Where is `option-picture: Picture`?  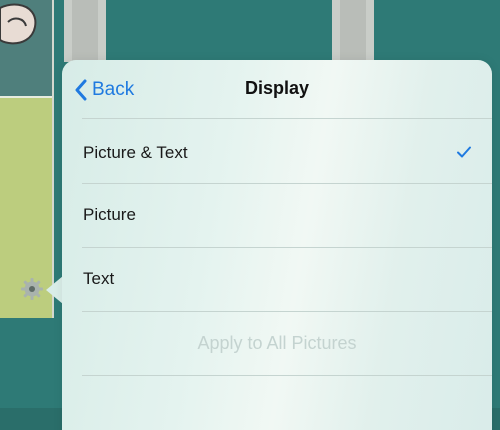 option-picture: Picture is located at coordinates (277, 215).